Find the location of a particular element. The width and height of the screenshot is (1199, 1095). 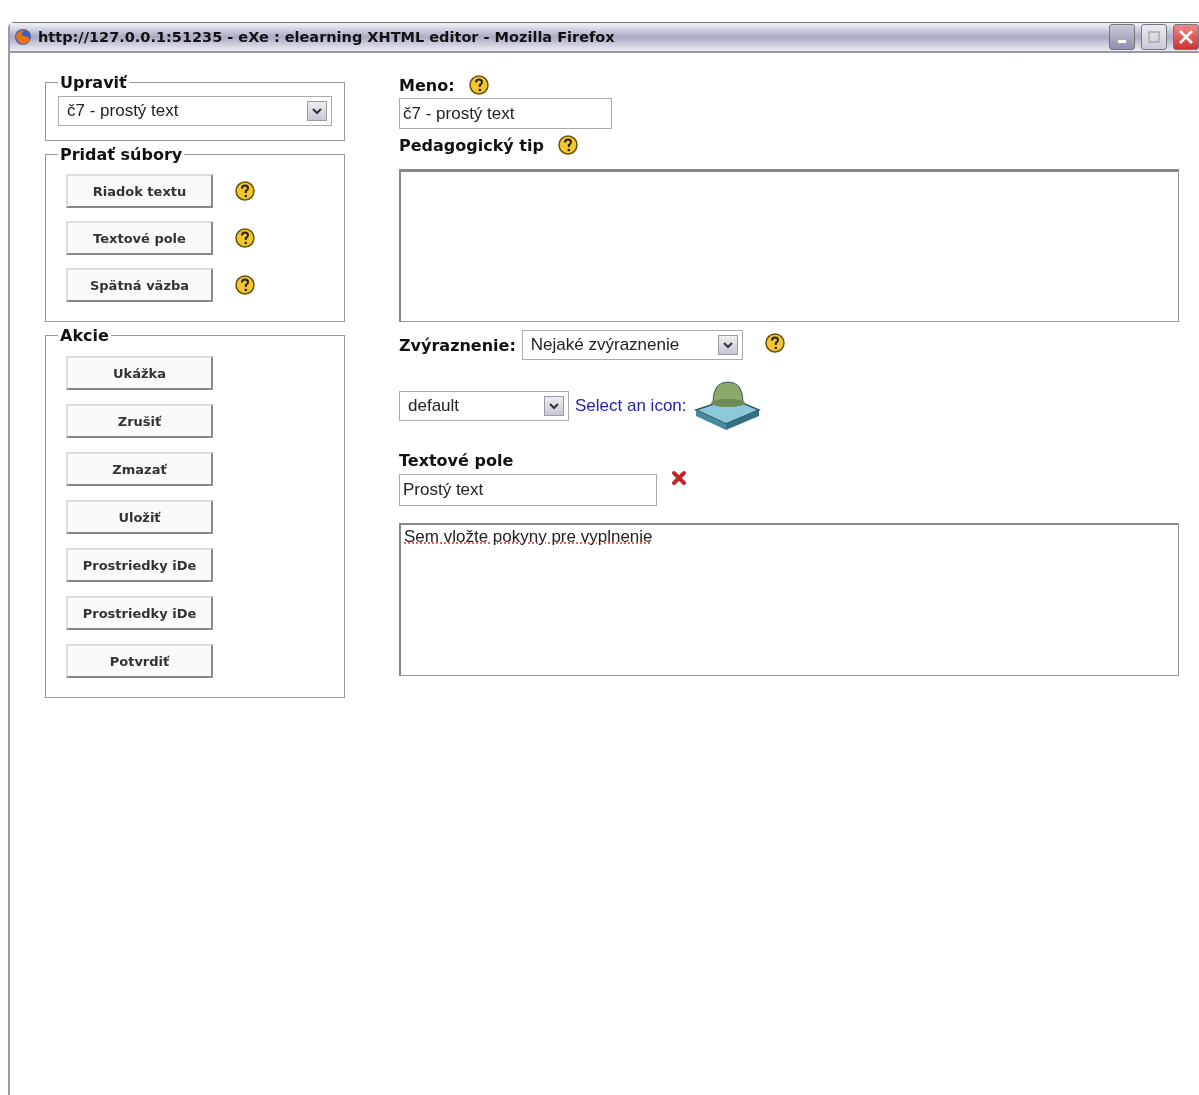

maximize-button is located at coordinates (1154, 37).